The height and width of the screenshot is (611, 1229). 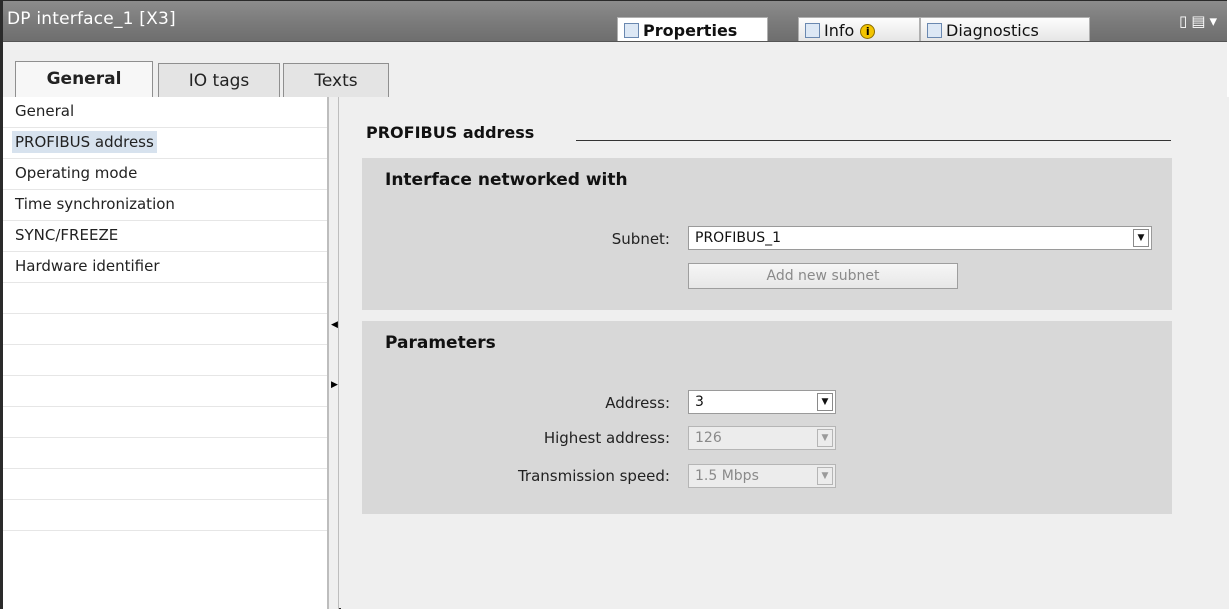 I want to click on address-value: 3, so click(x=699, y=402).